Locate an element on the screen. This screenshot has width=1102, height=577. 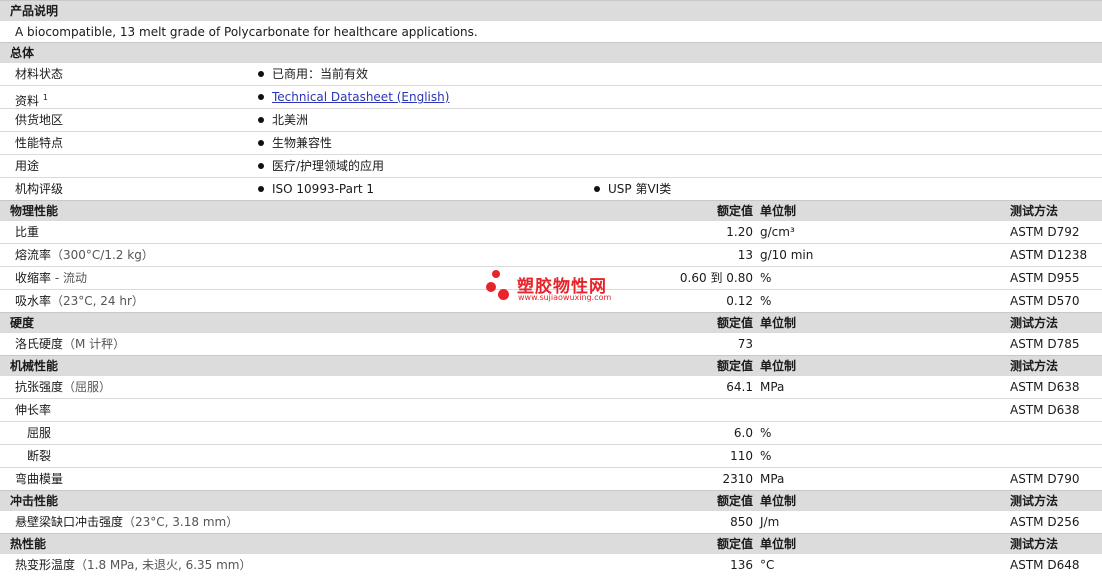
property-row: 洛氏硬度（M 计秤） 73 ASTM D785 is located at coordinates (551, 343).